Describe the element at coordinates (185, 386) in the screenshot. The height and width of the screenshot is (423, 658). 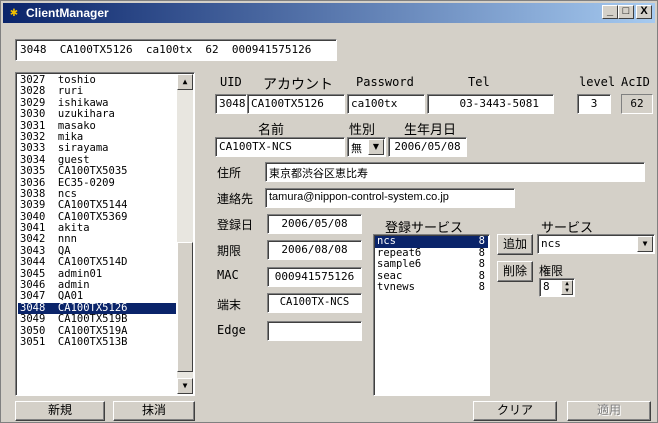
I see `arrow-down-icon: ▼` at that location.